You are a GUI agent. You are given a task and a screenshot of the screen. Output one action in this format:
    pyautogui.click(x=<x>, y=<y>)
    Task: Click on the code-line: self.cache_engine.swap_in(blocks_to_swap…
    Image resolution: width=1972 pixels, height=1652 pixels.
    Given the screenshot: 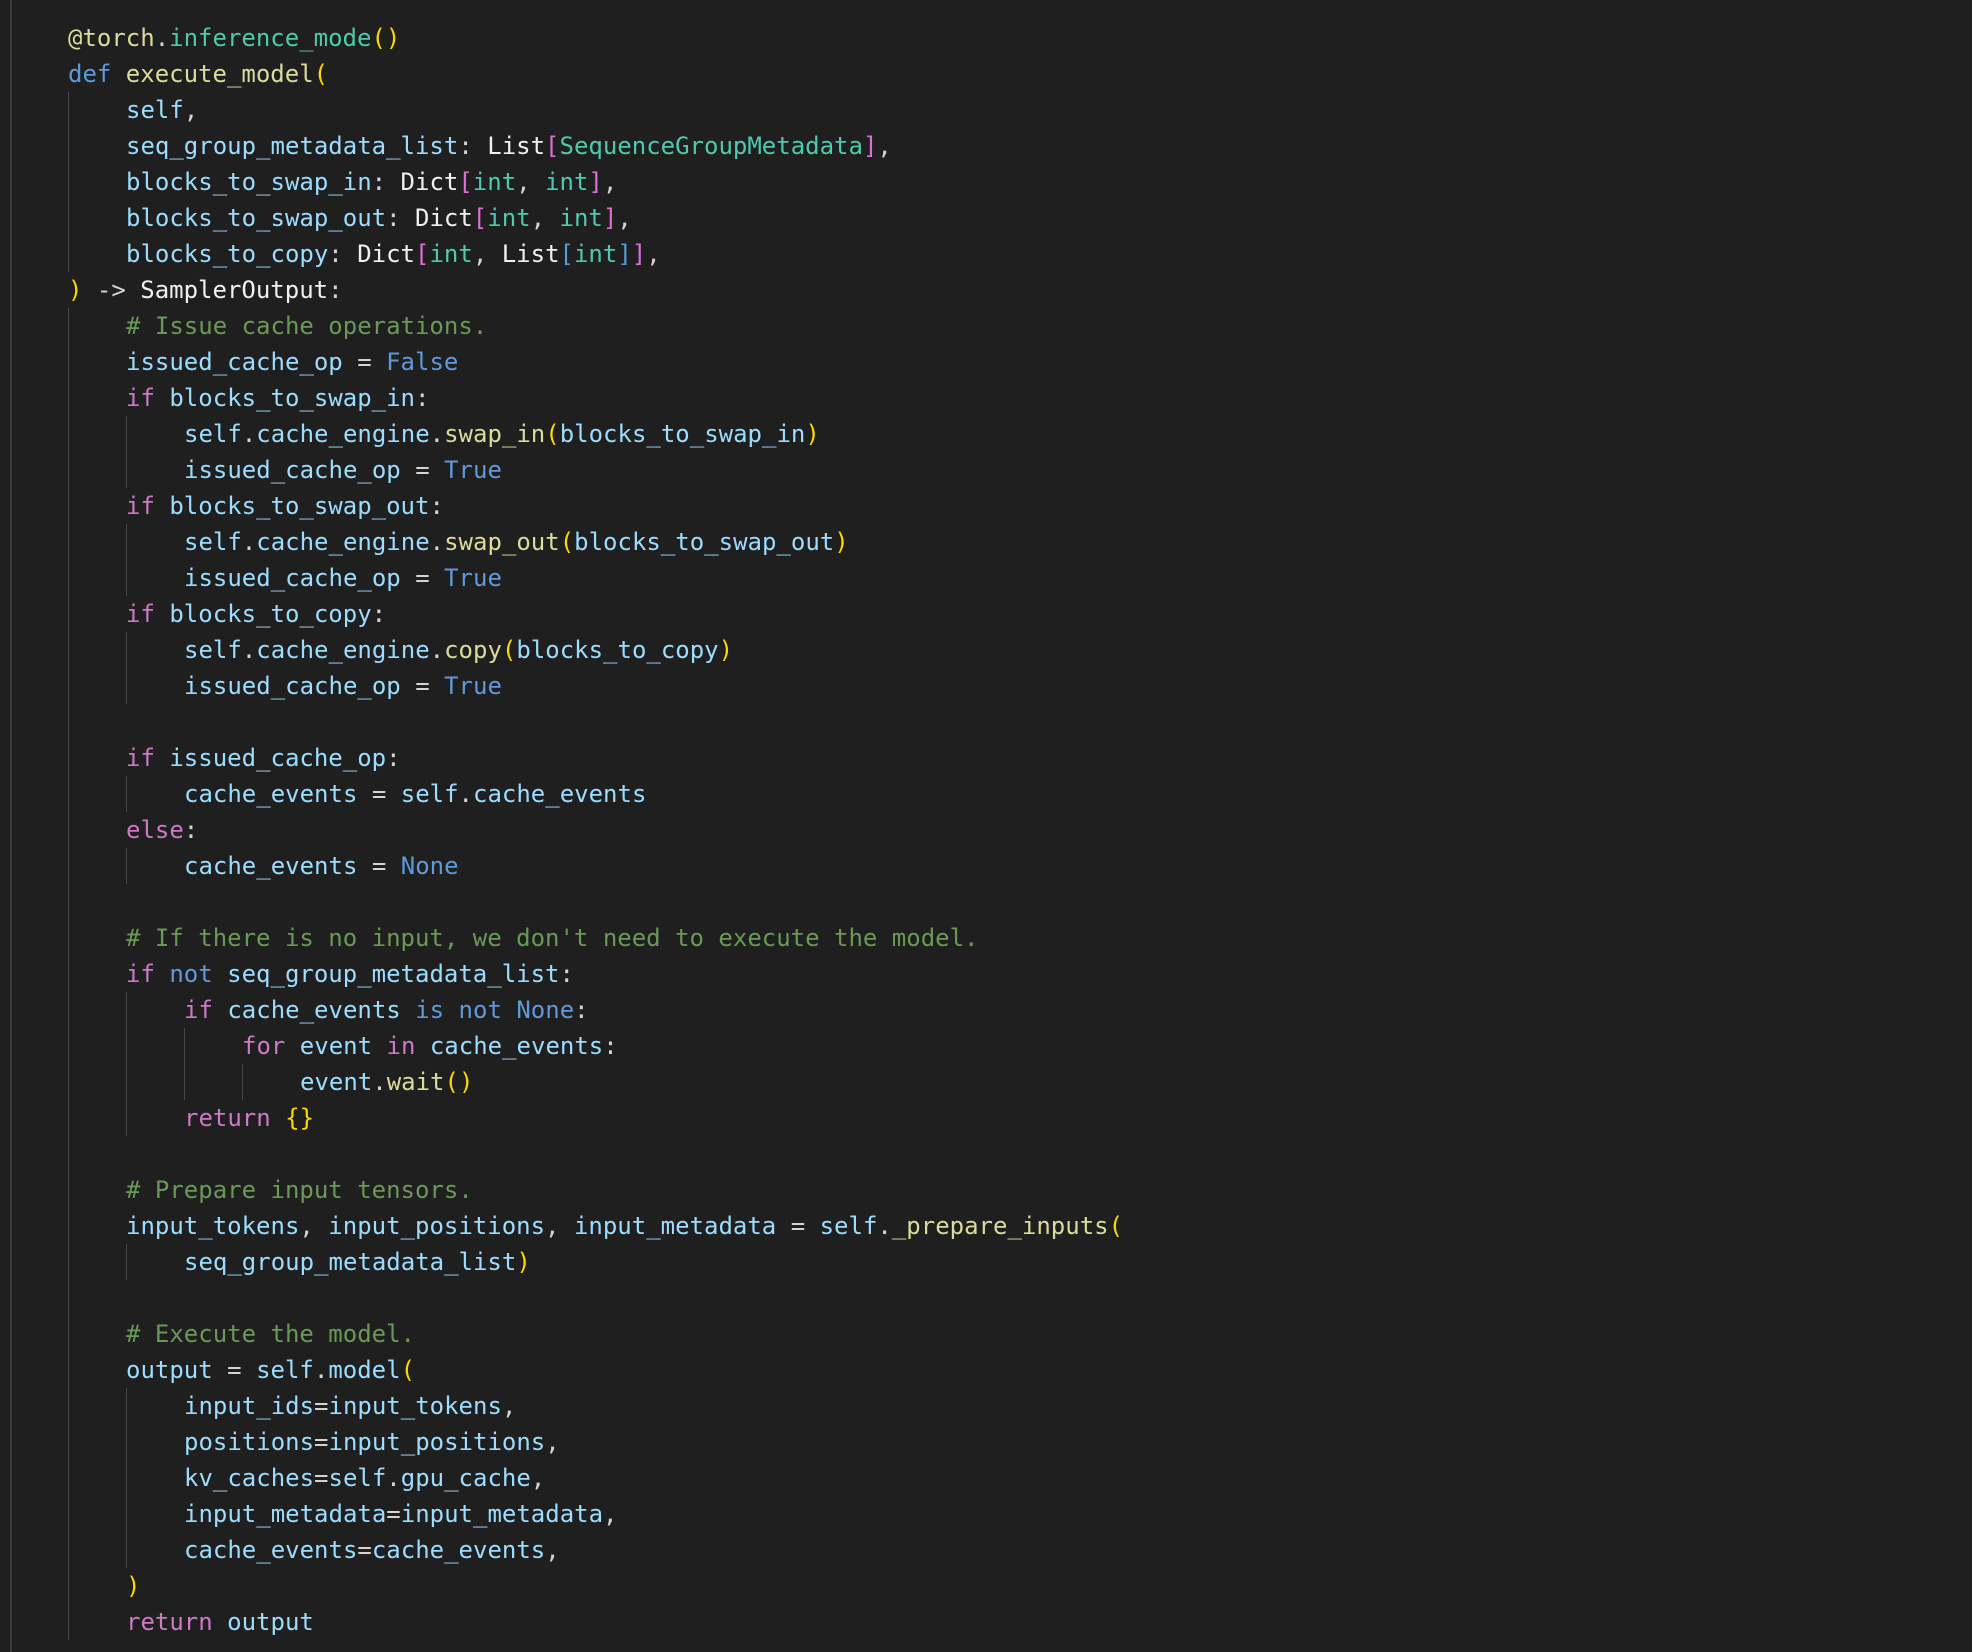 What is the action you would take?
    pyautogui.click(x=986, y=434)
    